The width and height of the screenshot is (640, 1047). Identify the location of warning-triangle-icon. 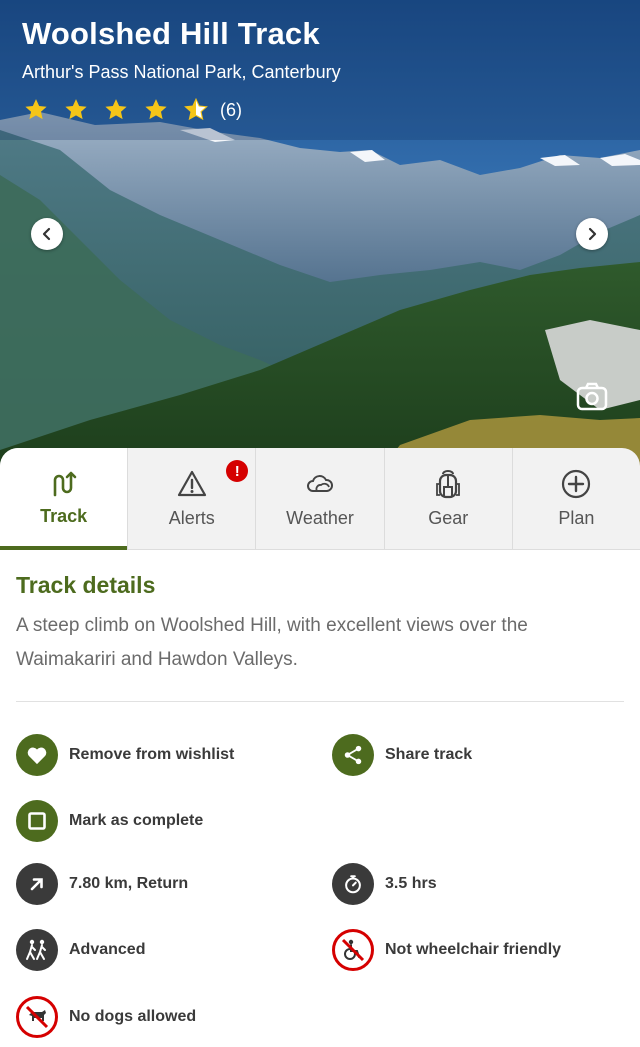
(191, 483).